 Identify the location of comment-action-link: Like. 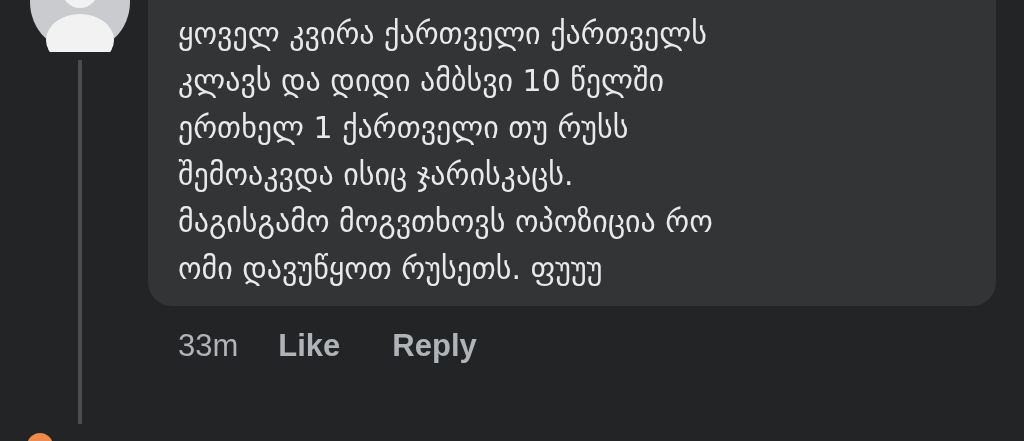
(309, 346).